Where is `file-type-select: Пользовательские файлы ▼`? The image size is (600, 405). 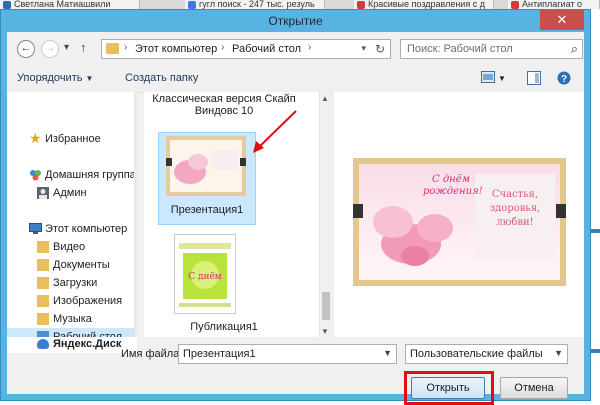 file-type-select: Пользовательские файлы ▼ is located at coordinates (486, 354).